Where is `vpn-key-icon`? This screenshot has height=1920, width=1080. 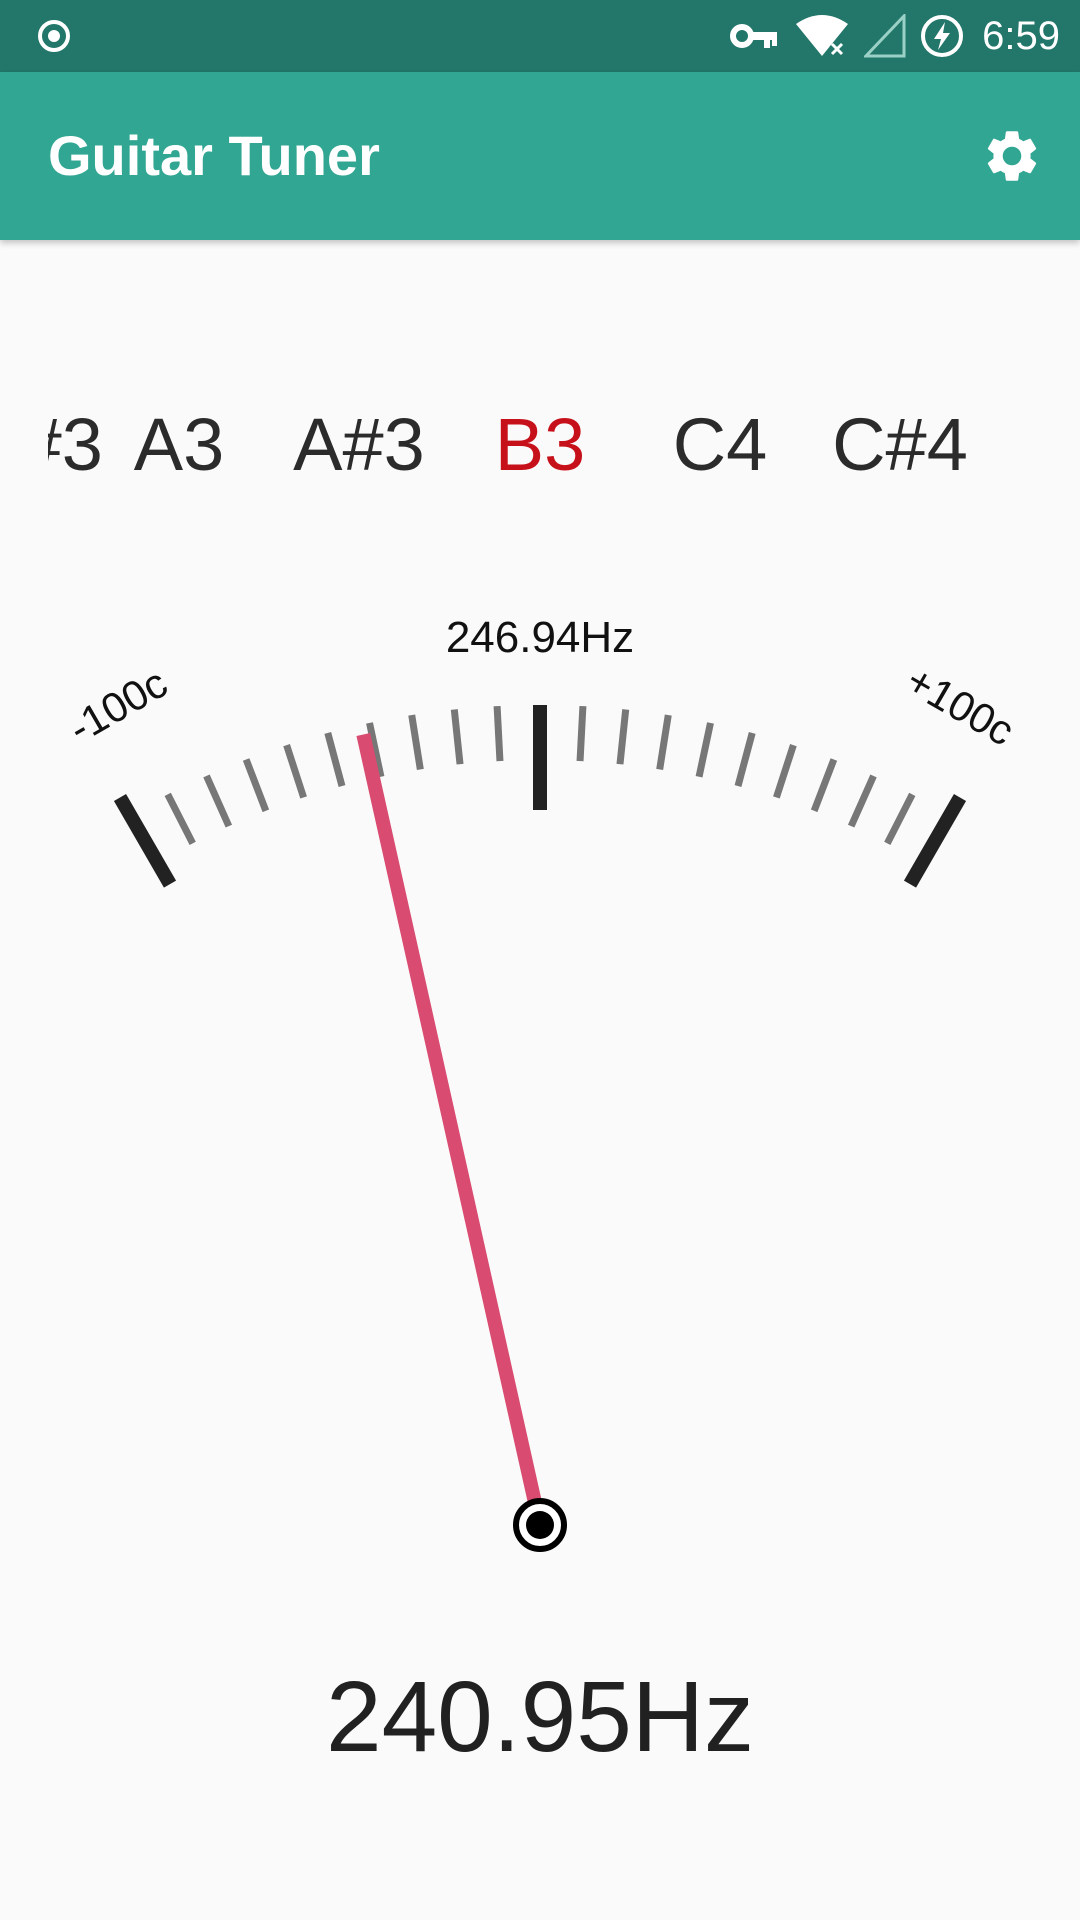
vpn-key-icon is located at coordinates (754, 36).